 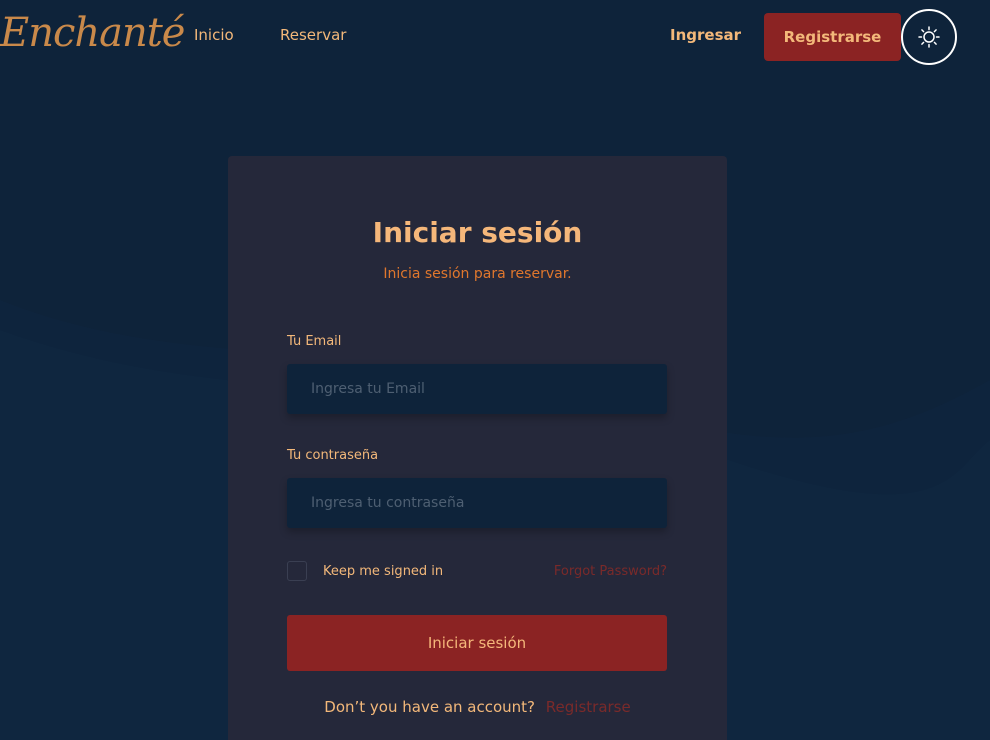 I want to click on submit-login-label: Iniciar sesión, so click(x=477, y=643).